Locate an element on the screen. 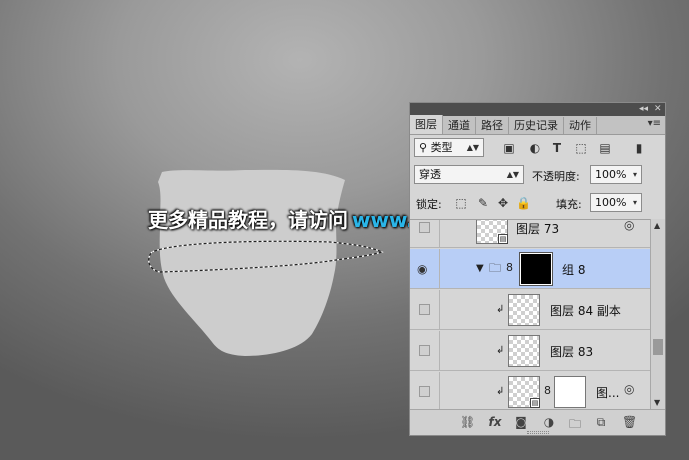 The height and width of the screenshot is (460, 689). fill-value: 100% is located at coordinates (611, 202).